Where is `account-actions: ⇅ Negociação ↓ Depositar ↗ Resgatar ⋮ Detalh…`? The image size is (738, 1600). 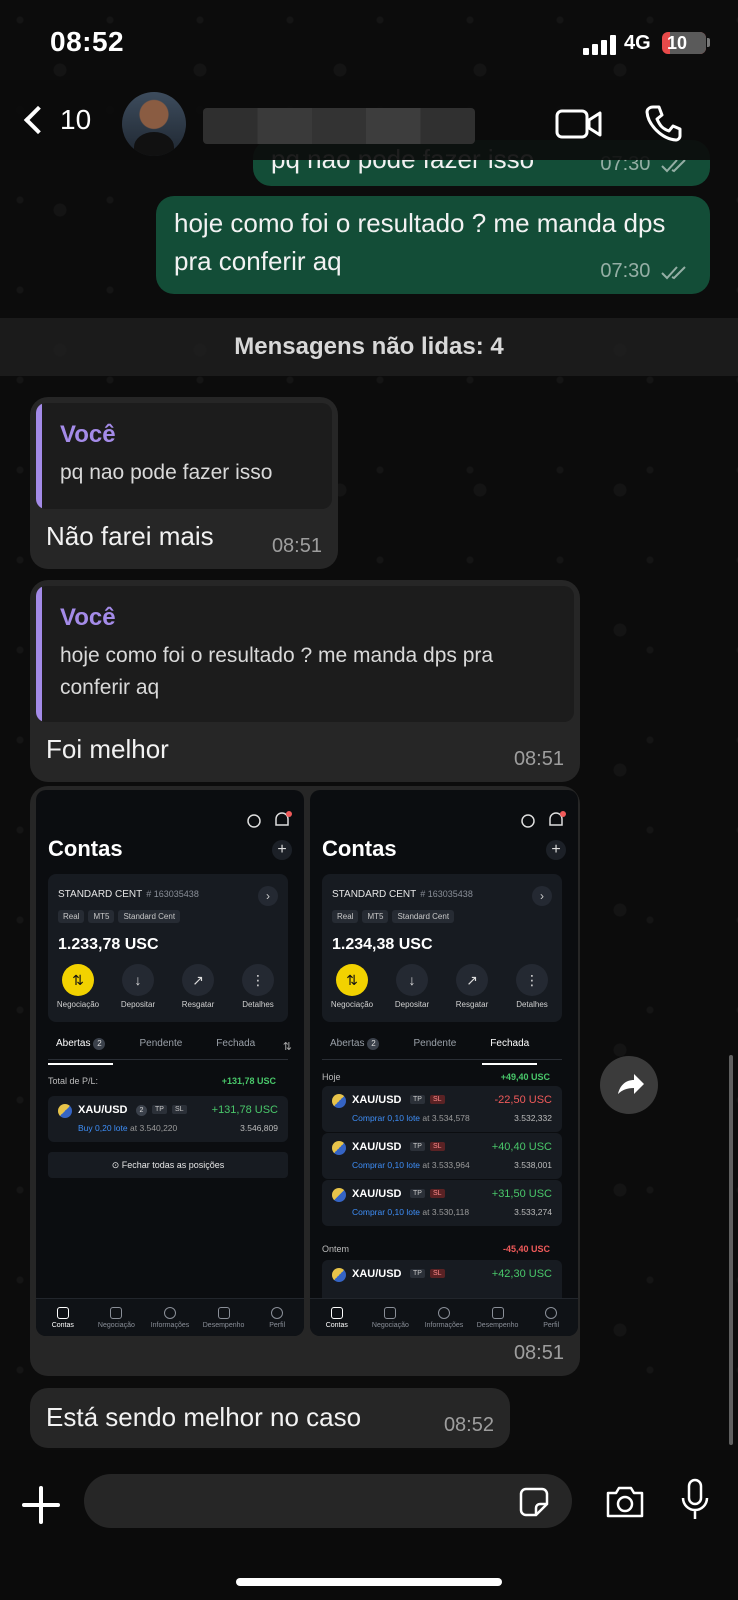 account-actions: ⇅ Negociação ↓ Depositar ↗ Resgatar ⋮ Detalh… is located at coordinates (442, 986).